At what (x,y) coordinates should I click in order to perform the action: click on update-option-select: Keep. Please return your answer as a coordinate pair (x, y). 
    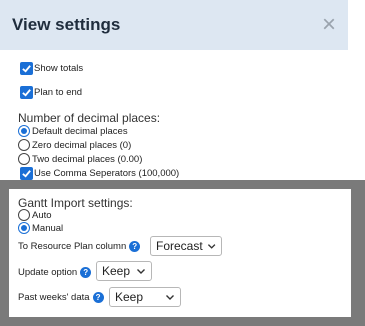
    Looking at the image, I should click on (124, 271).